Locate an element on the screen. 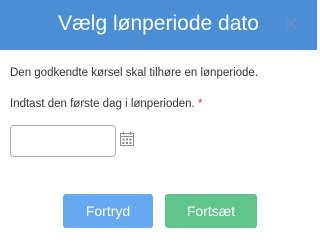  start-date-input is located at coordinates (63, 141).